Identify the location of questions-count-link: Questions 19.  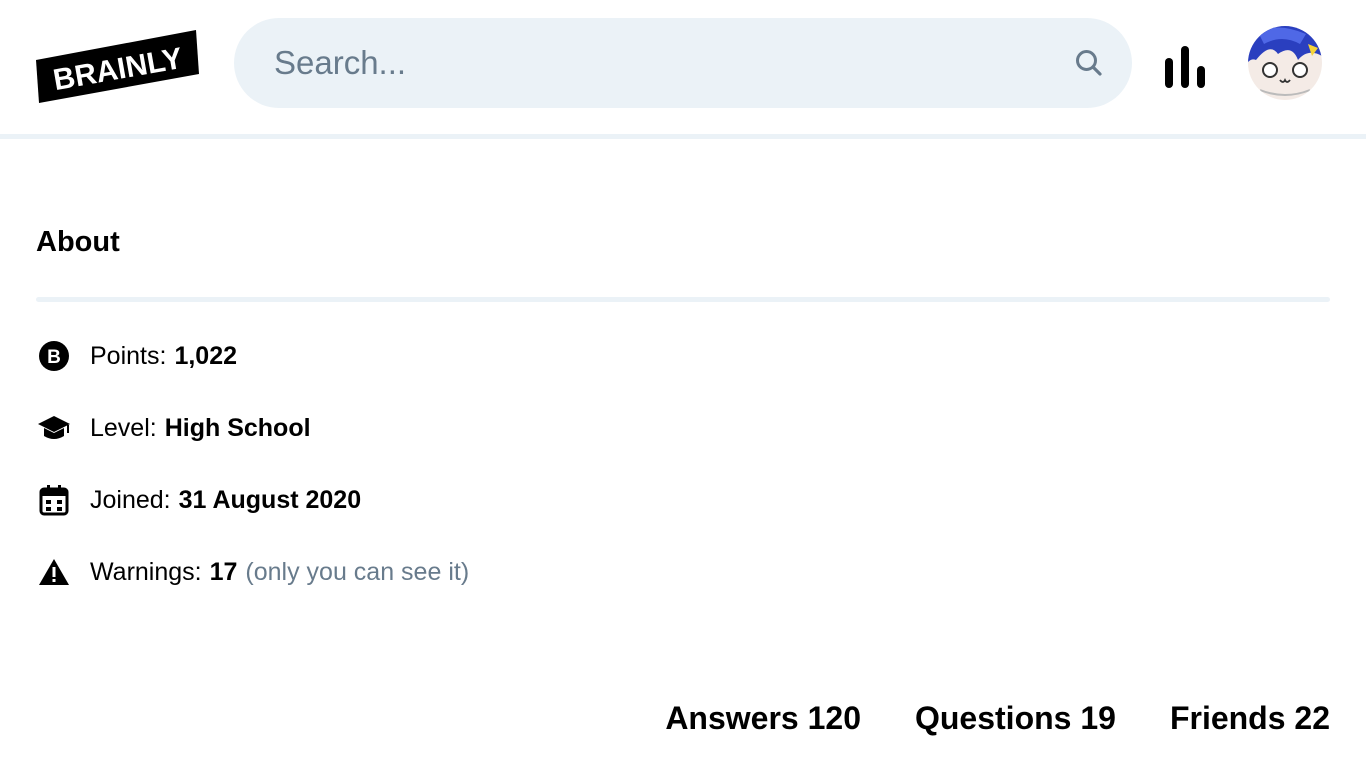
(1015, 718).